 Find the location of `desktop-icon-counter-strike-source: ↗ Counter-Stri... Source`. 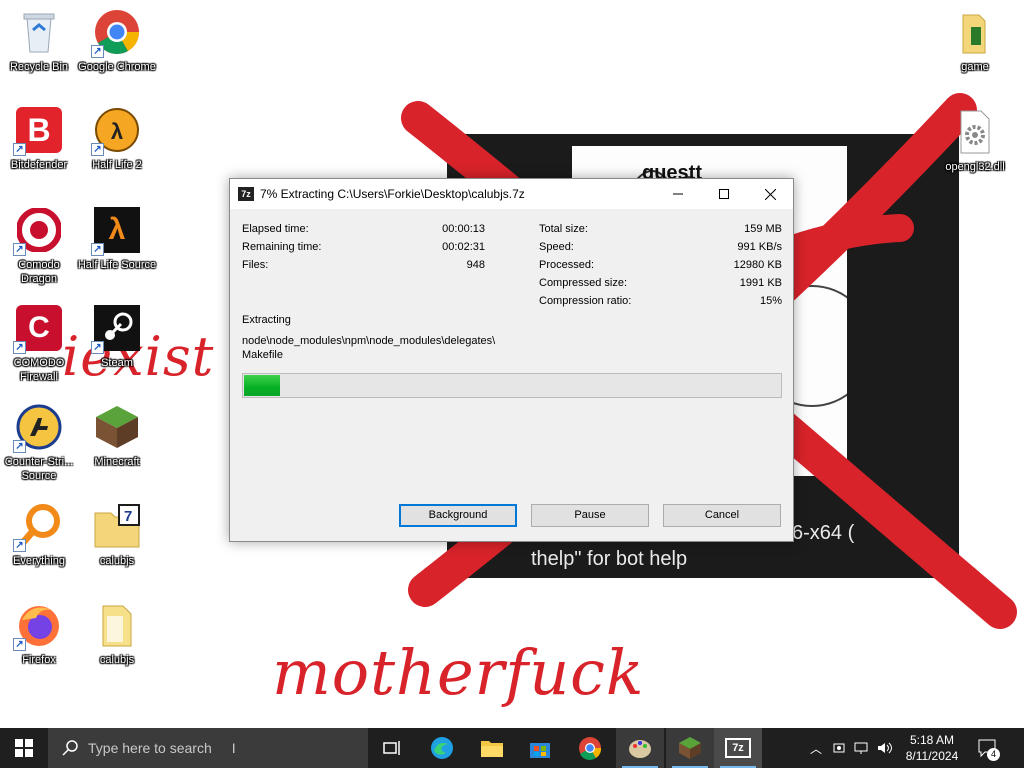

desktop-icon-counter-strike-source: ↗ Counter-Stri... Source is located at coordinates (39, 441).